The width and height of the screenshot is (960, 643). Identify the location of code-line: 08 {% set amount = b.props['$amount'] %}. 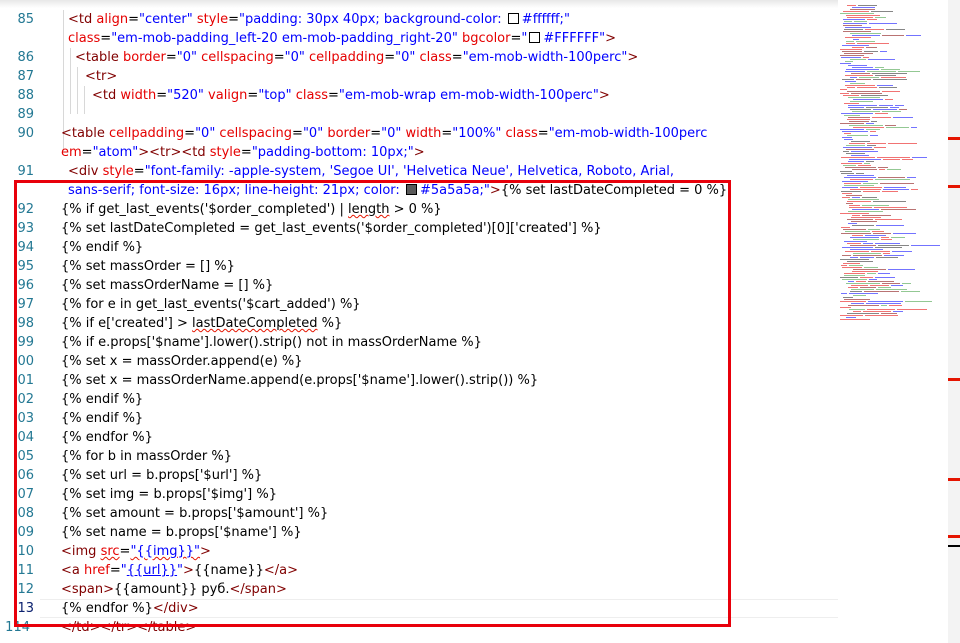
(419, 513).